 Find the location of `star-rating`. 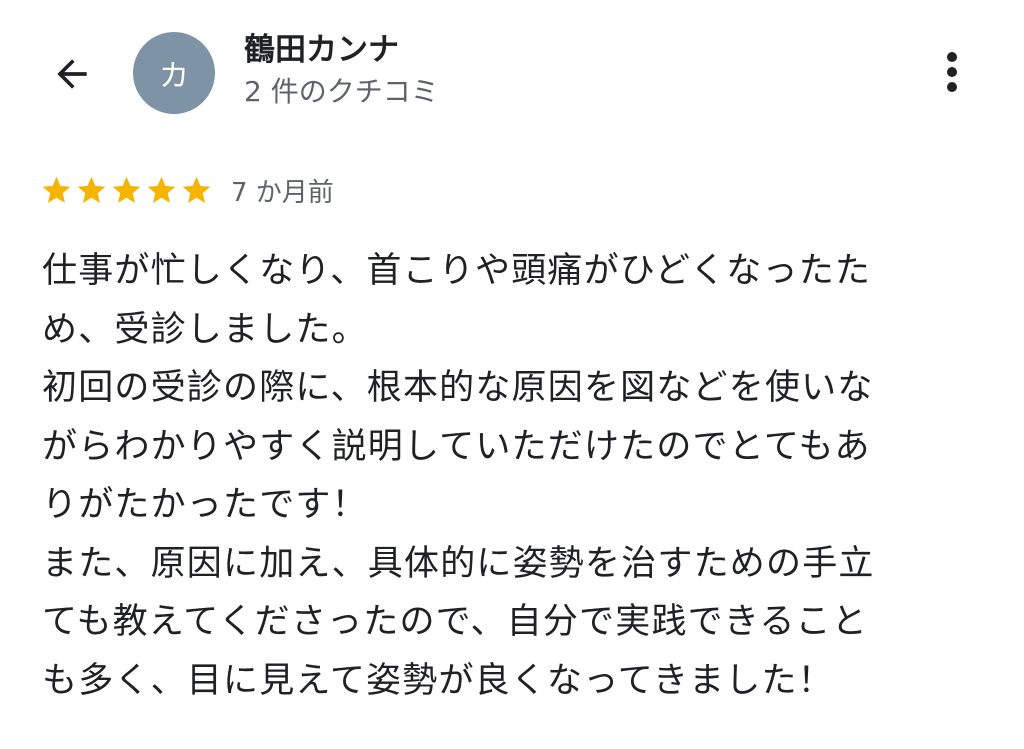

star-rating is located at coordinates (126, 190).